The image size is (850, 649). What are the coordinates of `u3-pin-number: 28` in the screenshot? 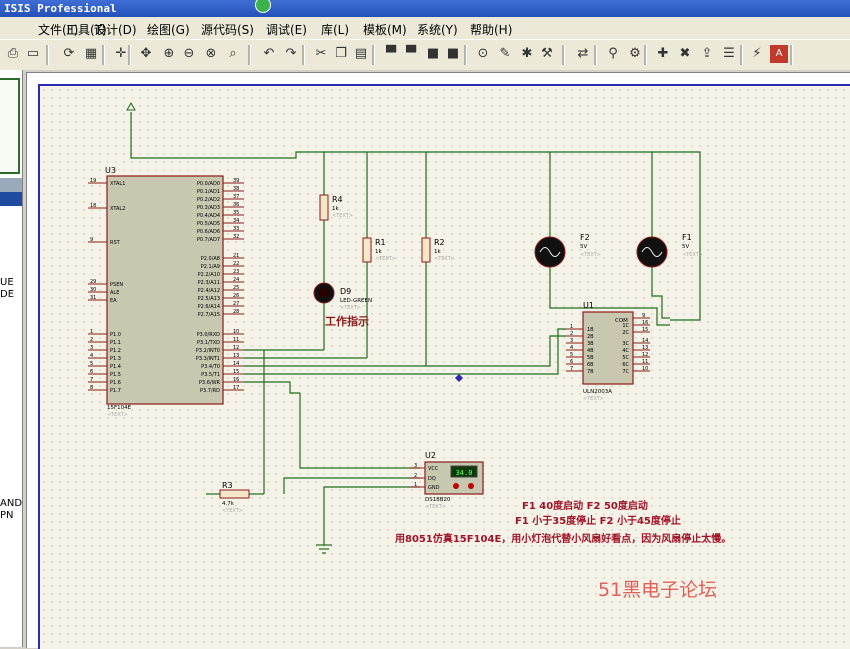 It's located at (236, 312).